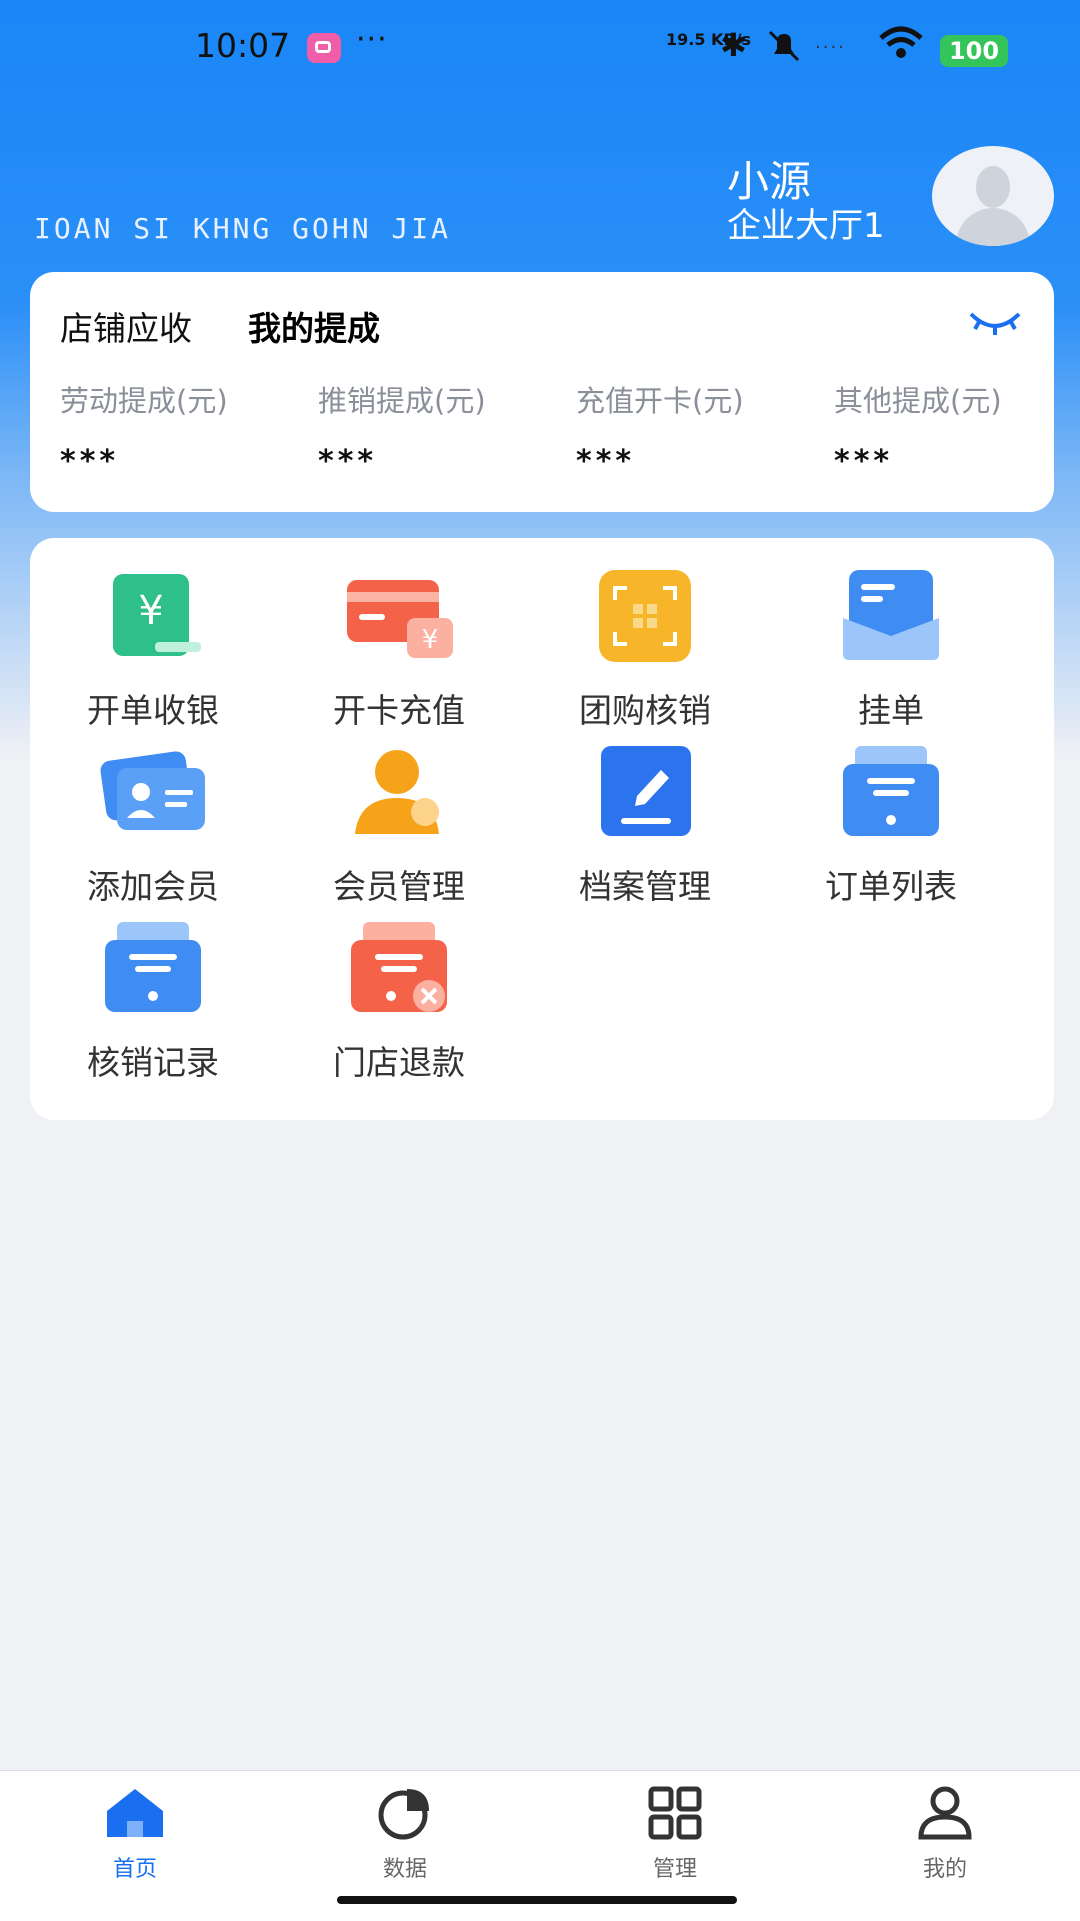 This screenshot has height=1921, width=1080. Describe the element at coordinates (403, 1814) in the screenshot. I see `pie-chart-icon` at that location.